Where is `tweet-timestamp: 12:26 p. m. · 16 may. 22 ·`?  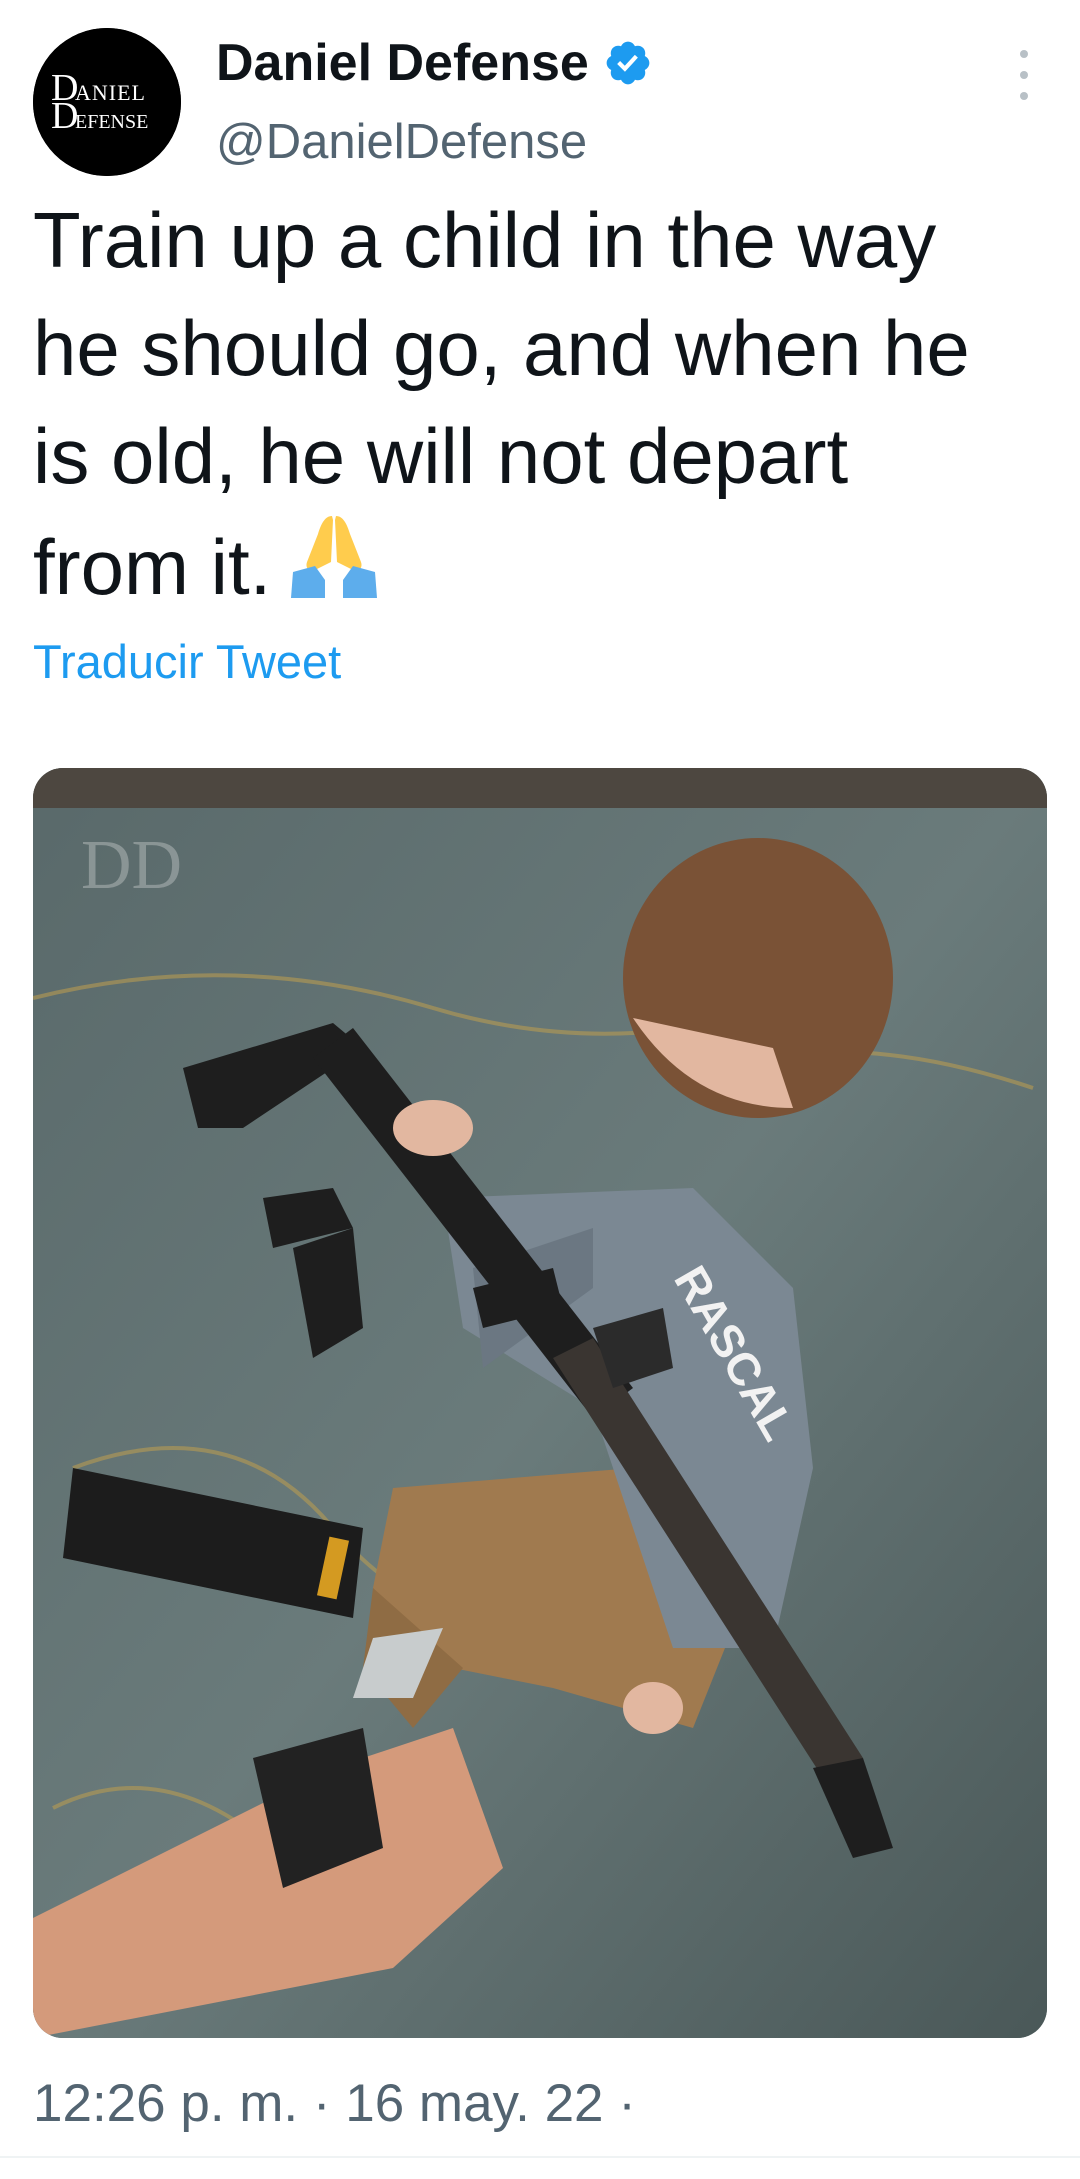
tweet-timestamp: 12:26 p. m. · 16 may. 22 · is located at coordinates (334, 2104).